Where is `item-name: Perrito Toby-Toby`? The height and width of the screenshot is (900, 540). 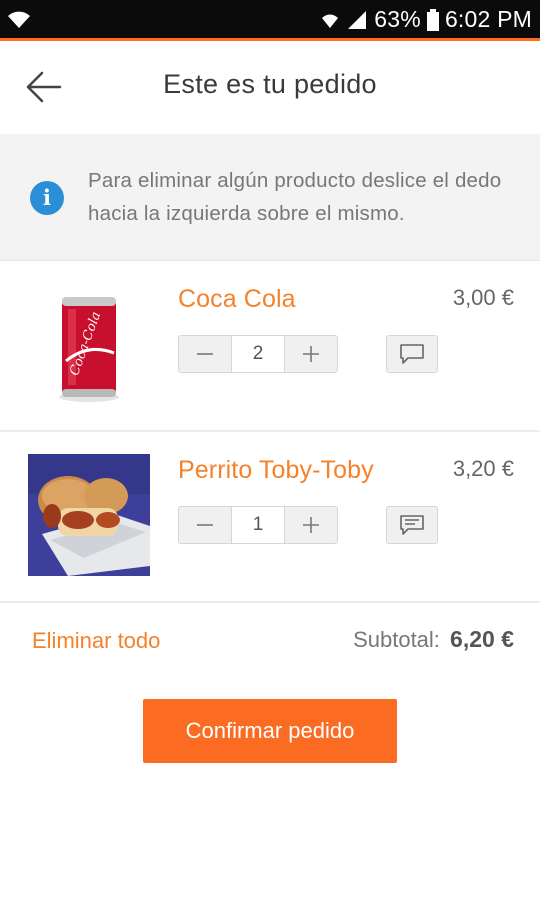 item-name: Perrito Toby-Toby is located at coordinates (276, 470).